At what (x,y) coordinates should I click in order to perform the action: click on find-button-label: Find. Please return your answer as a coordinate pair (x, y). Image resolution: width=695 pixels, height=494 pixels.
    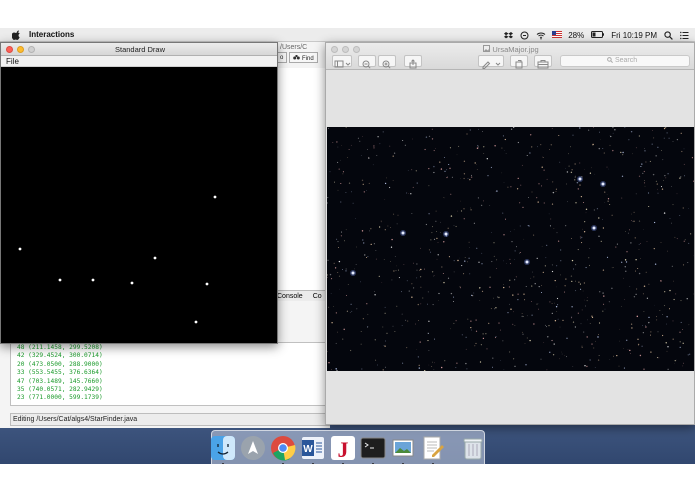
    Looking at the image, I should click on (308, 59).